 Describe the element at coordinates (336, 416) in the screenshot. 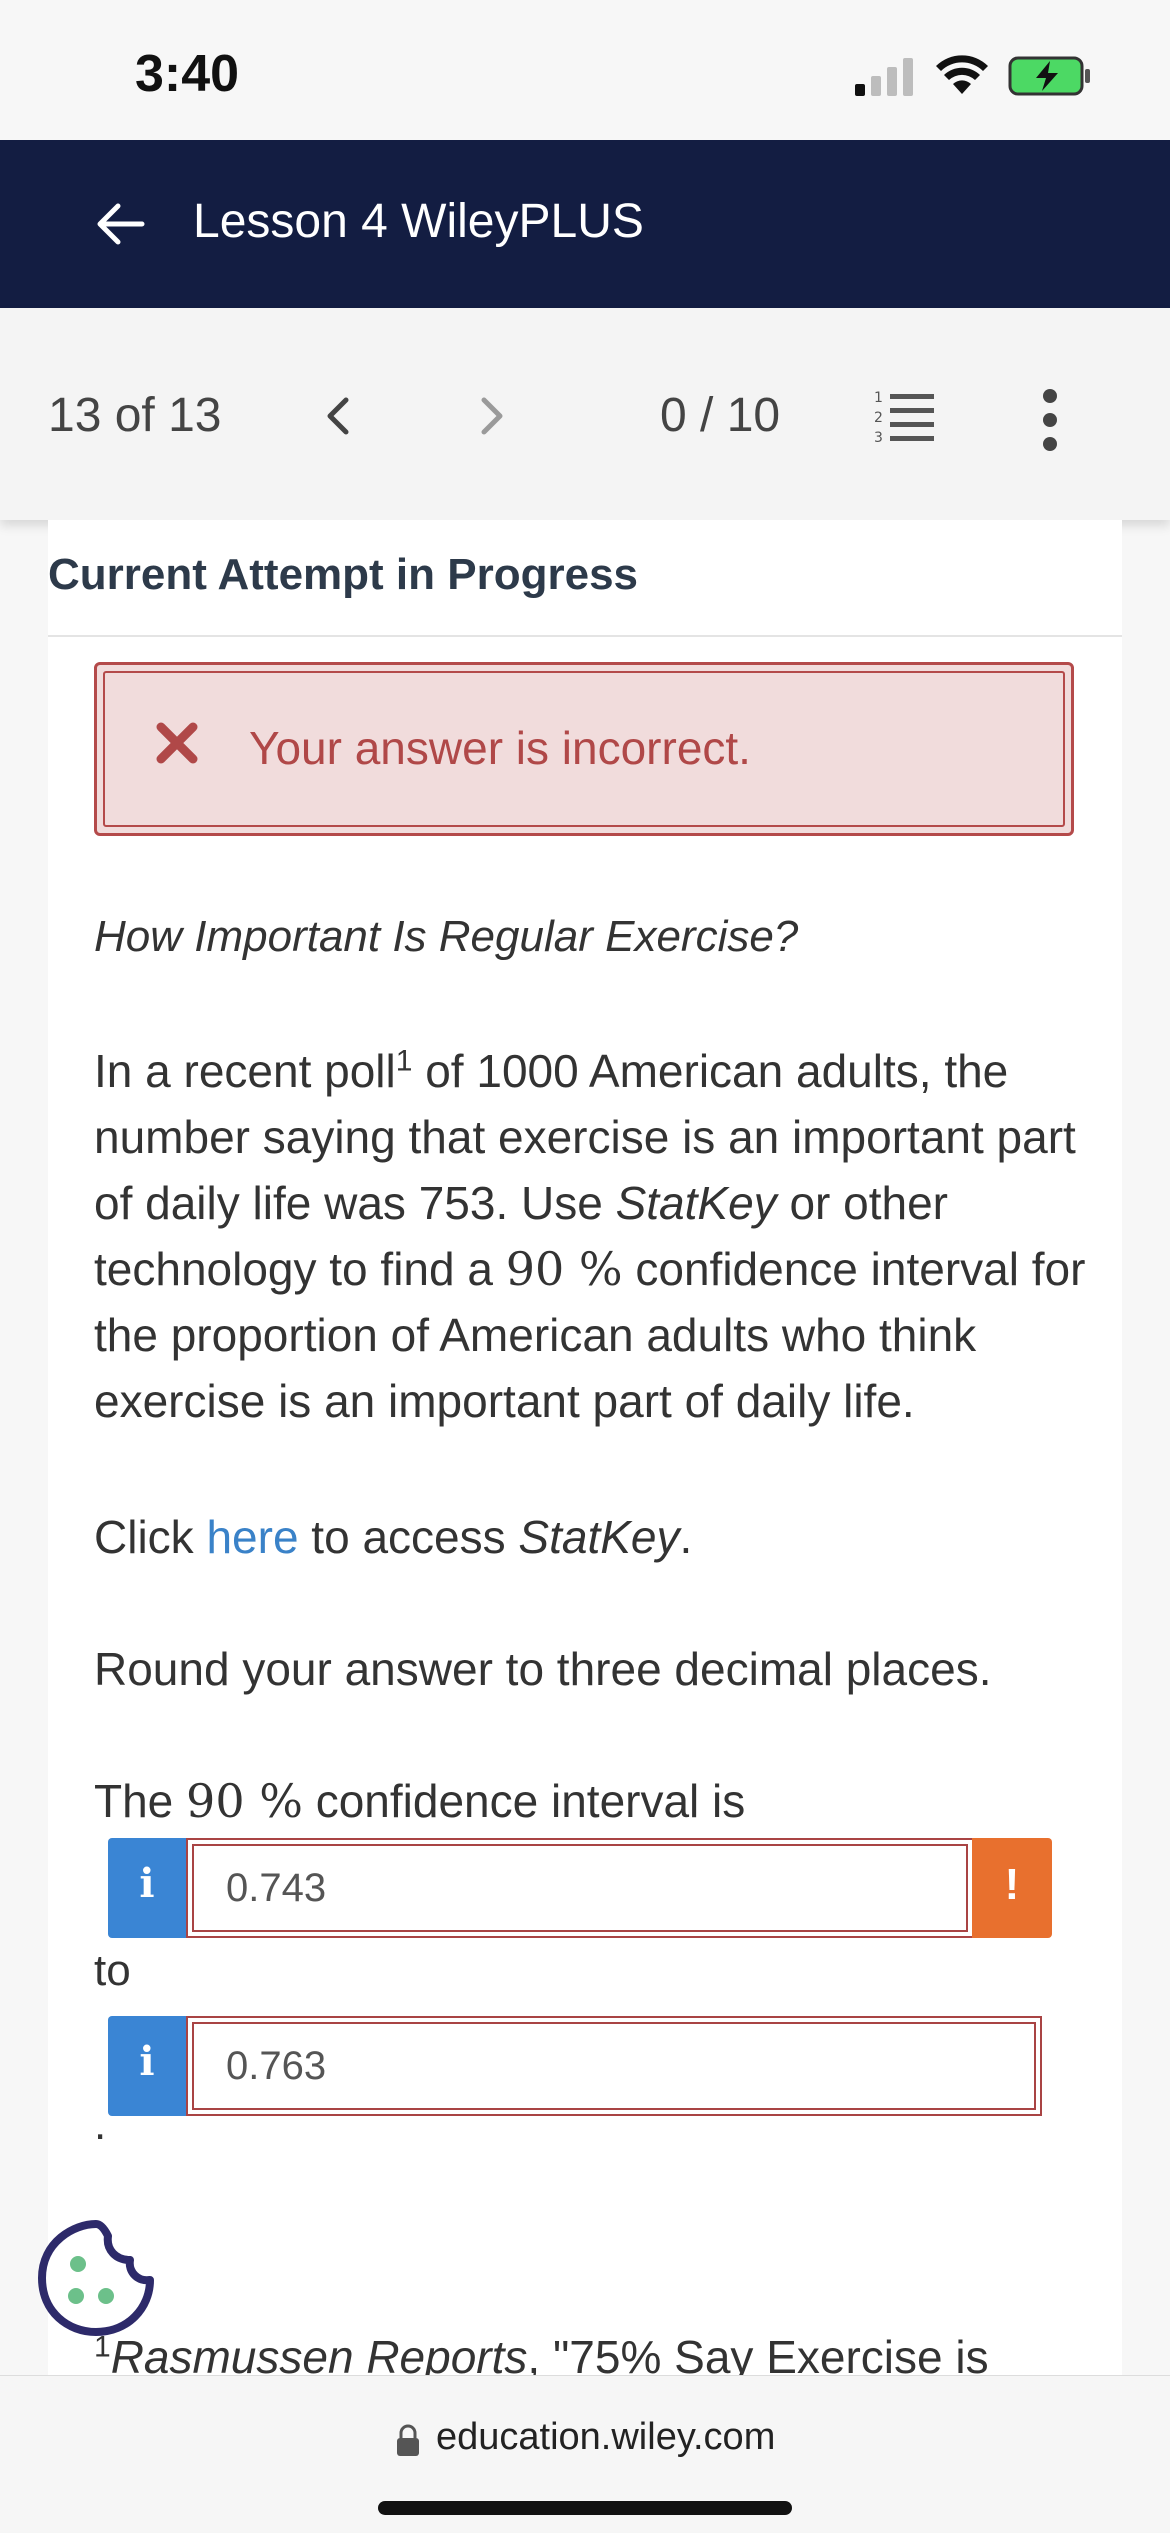

I see `previous-question-chevron-icon` at that location.